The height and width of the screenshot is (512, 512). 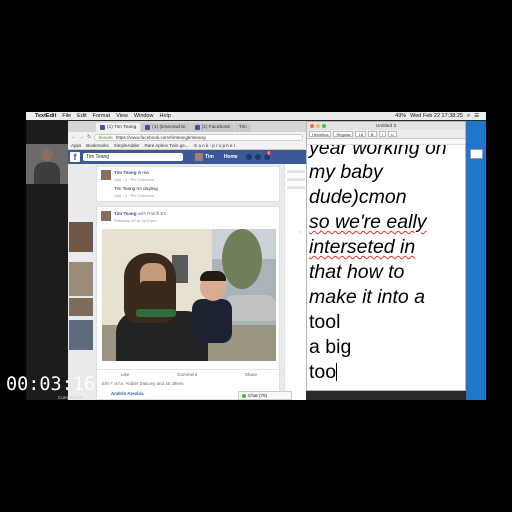 What do you see at coordinates (66, 116) in the screenshot?
I see `menu-file: File` at bounding box center [66, 116].